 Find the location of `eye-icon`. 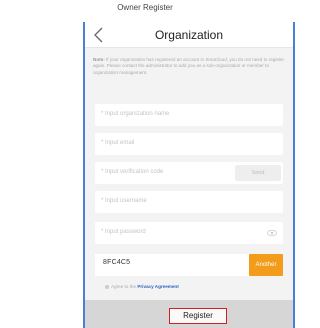

eye-icon is located at coordinates (272, 233).